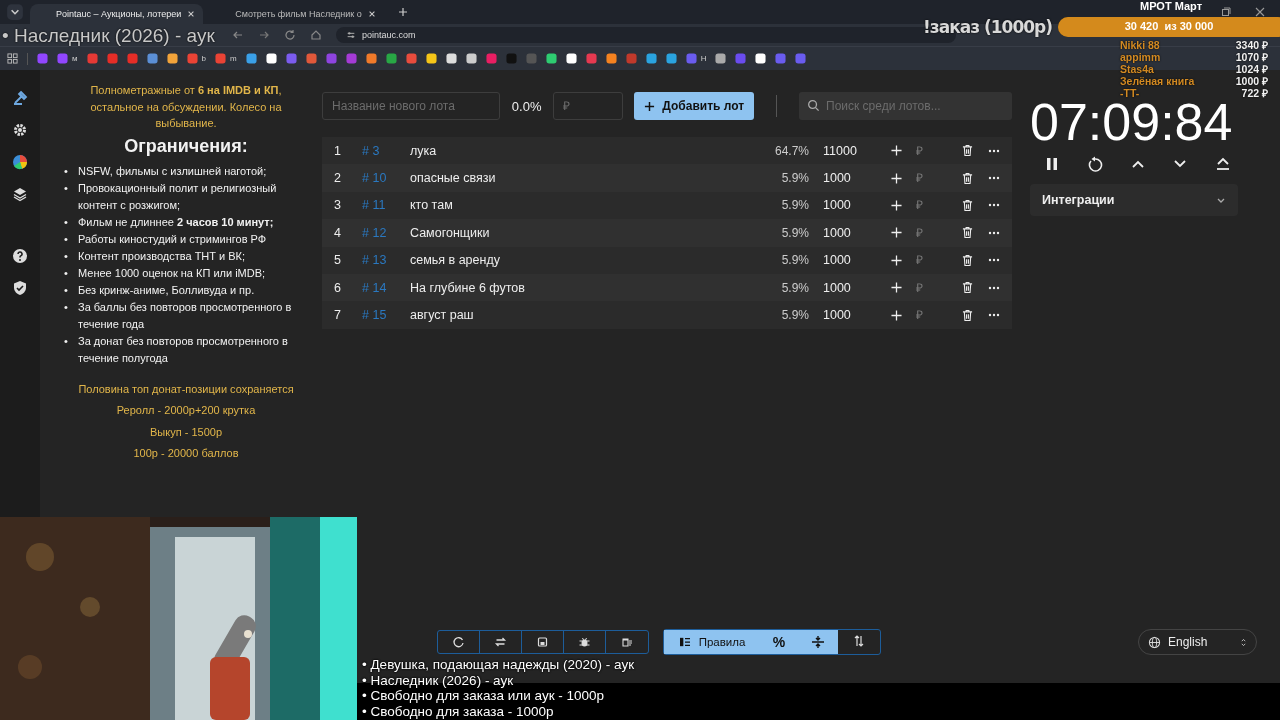  I want to click on forward-icon, so click(264, 35).